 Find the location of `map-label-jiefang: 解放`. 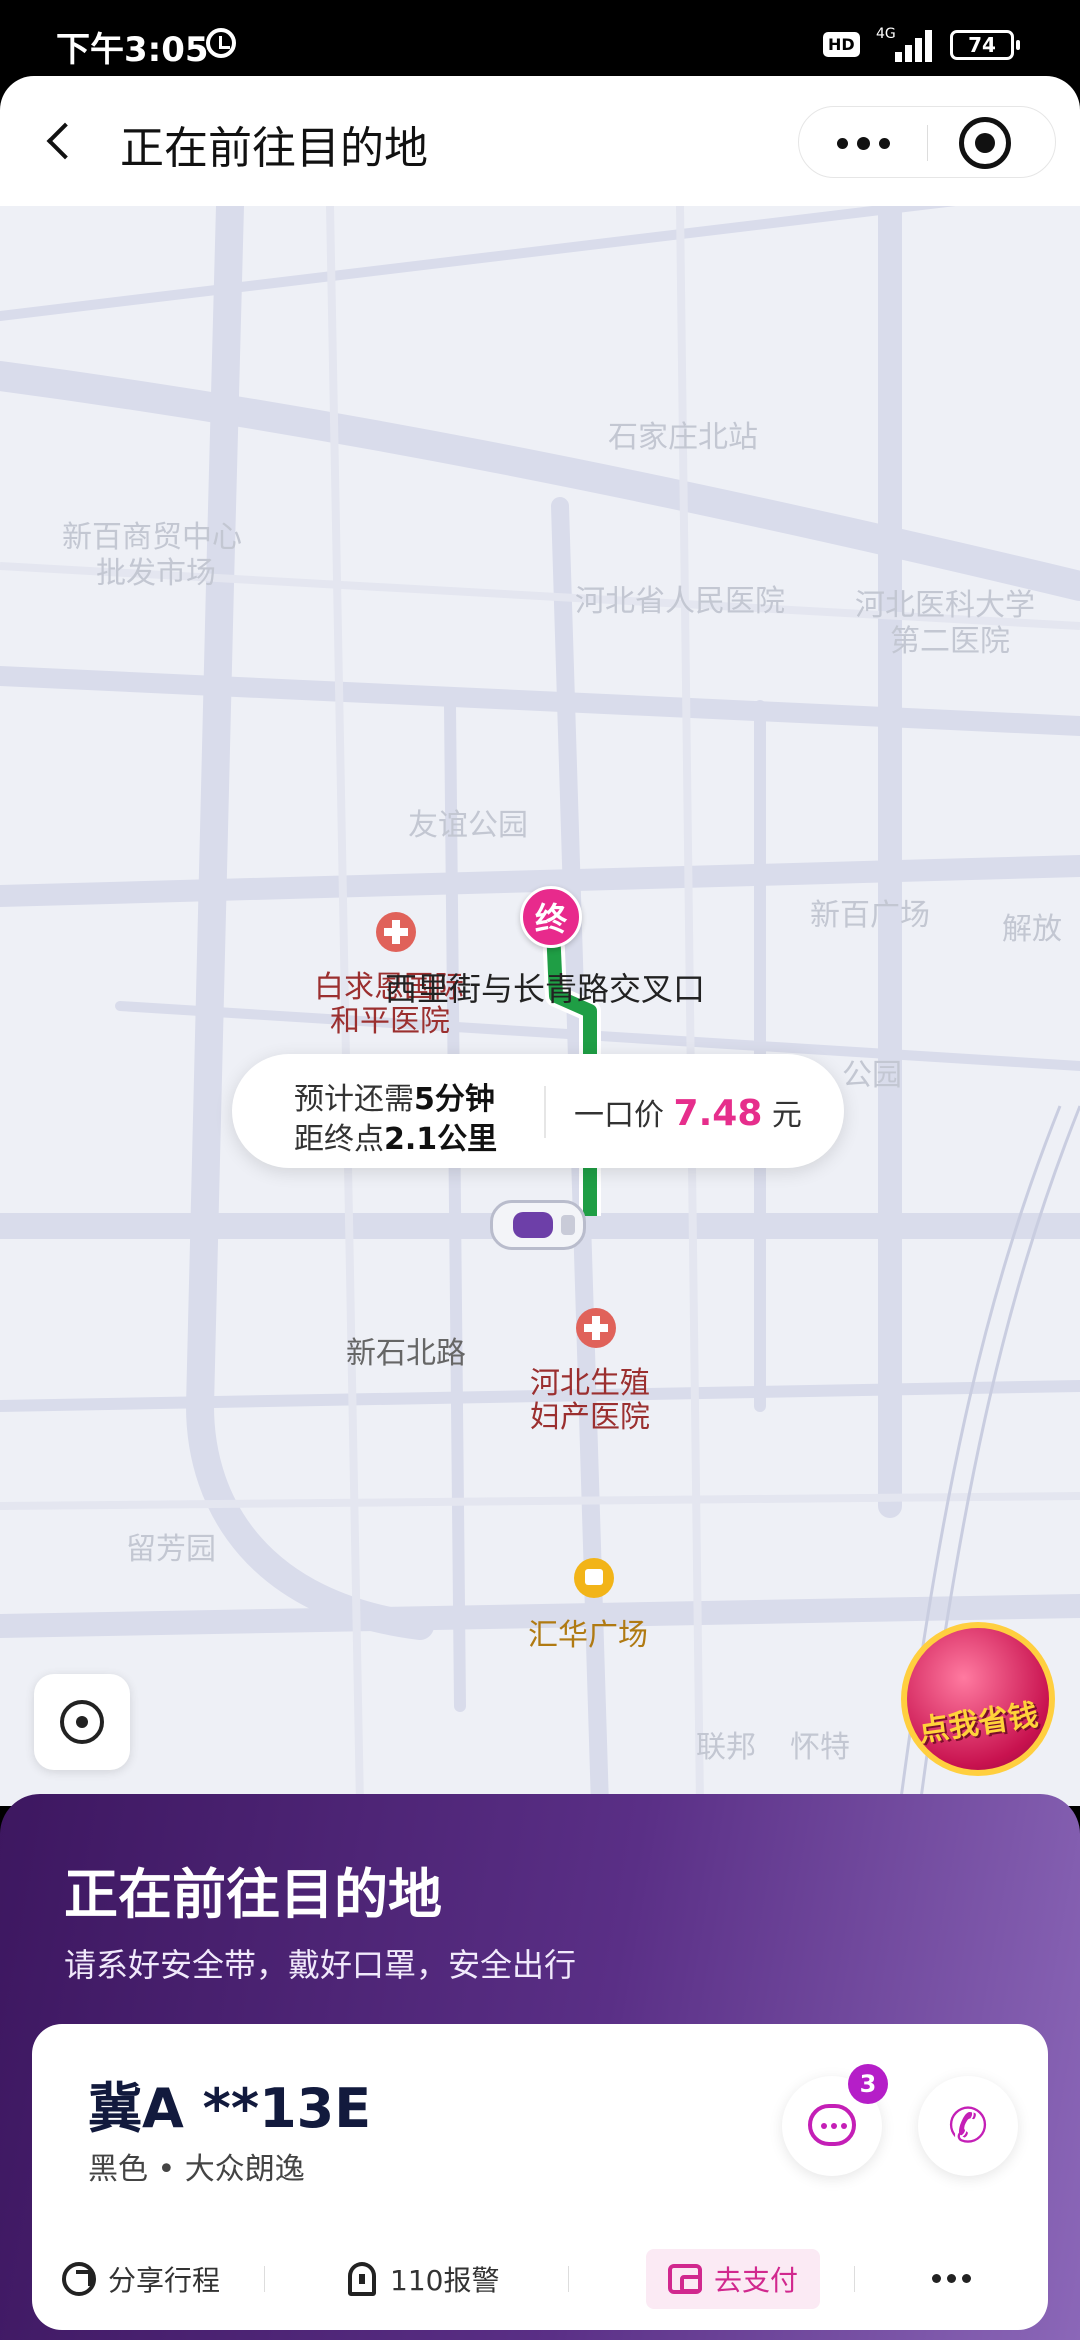

map-label-jiefang: 解放 is located at coordinates (1032, 929).